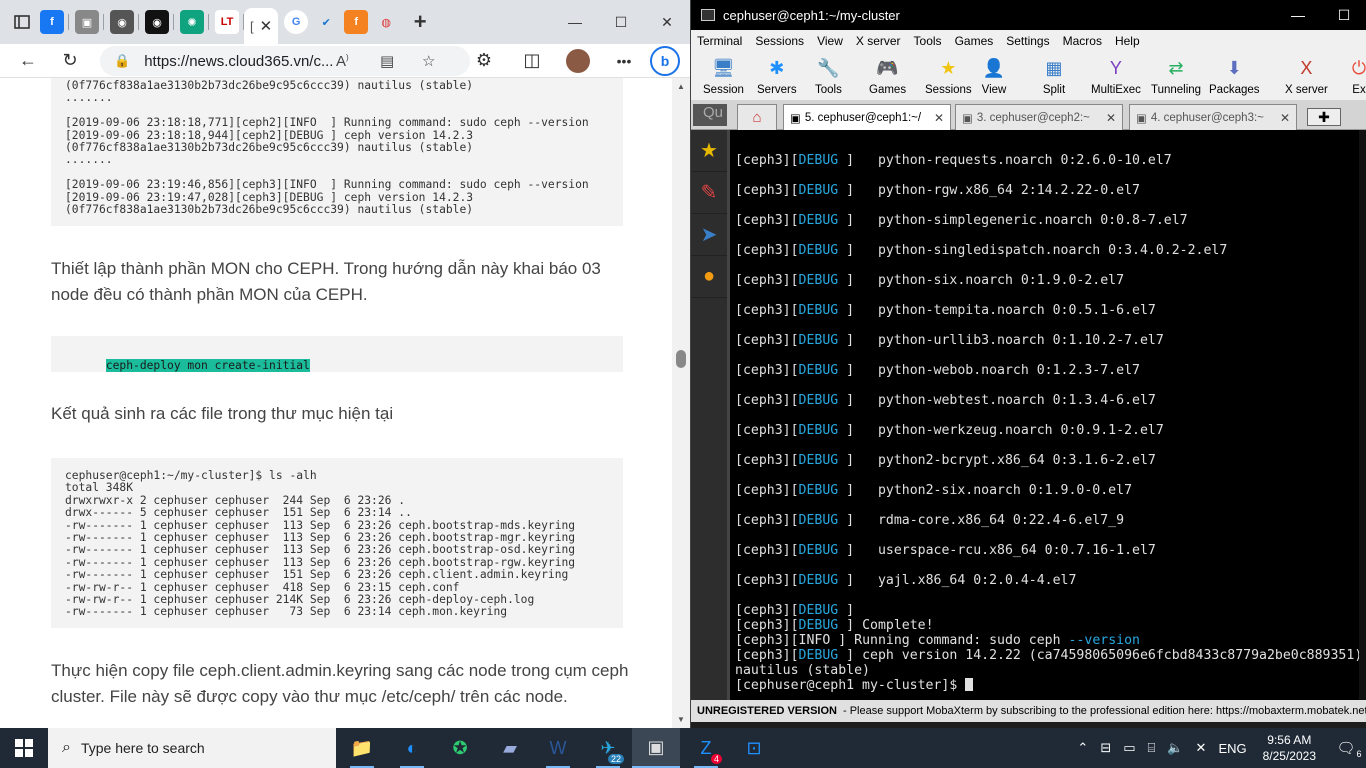  I want to click on back-arrow-icon: ←, so click(28, 61).